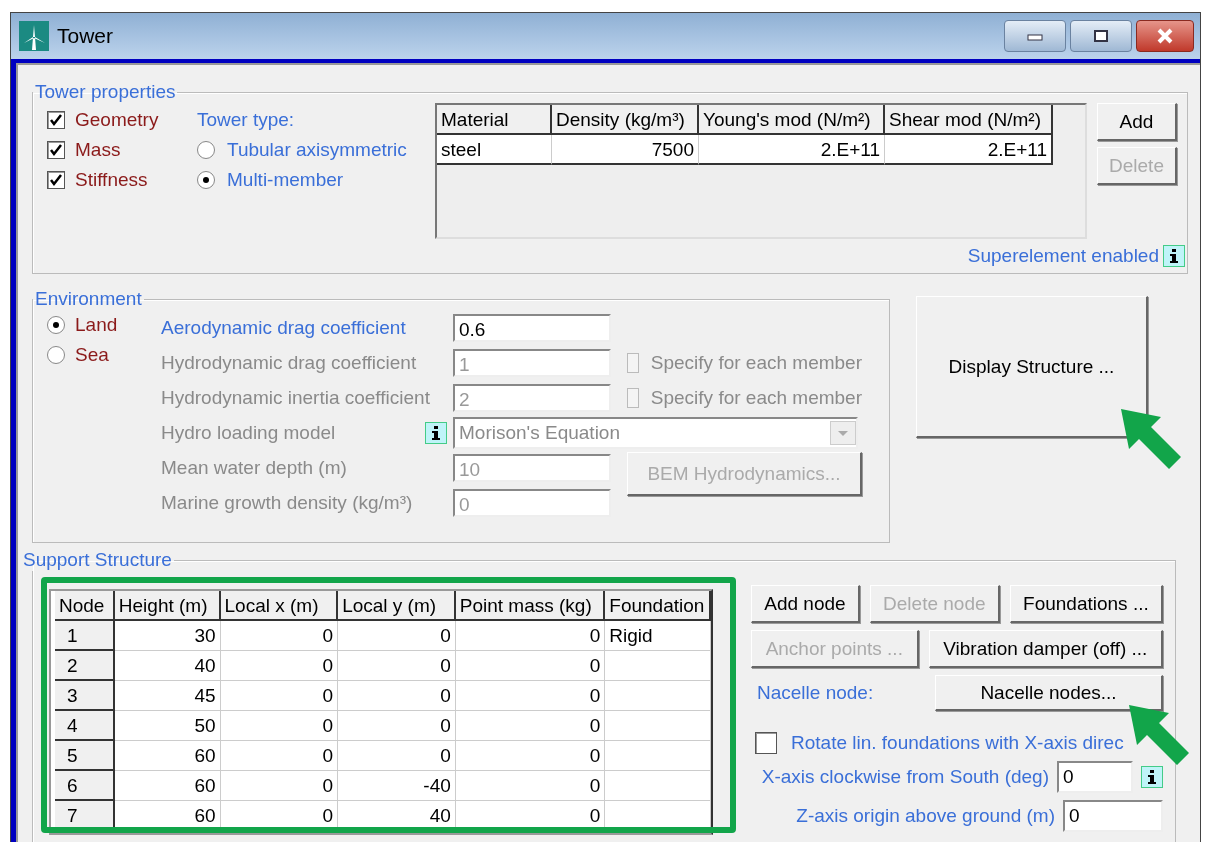 The image size is (1205, 842). What do you see at coordinates (625, 120) in the screenshot?
I see `column-header: Density (kg/m³)` at bounding box center [625, 120].